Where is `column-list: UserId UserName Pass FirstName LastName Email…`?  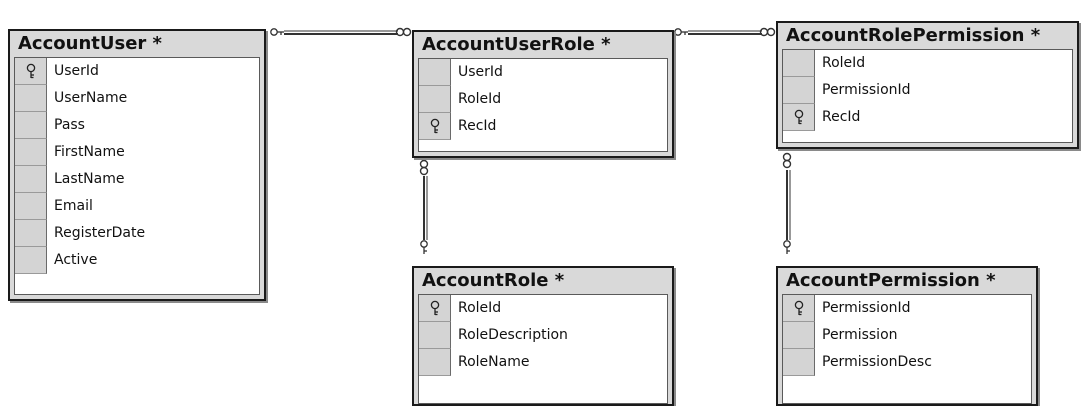
column-list: UserId UserName Pass FirstName LastName Email… is located at coordinates (137, 176).